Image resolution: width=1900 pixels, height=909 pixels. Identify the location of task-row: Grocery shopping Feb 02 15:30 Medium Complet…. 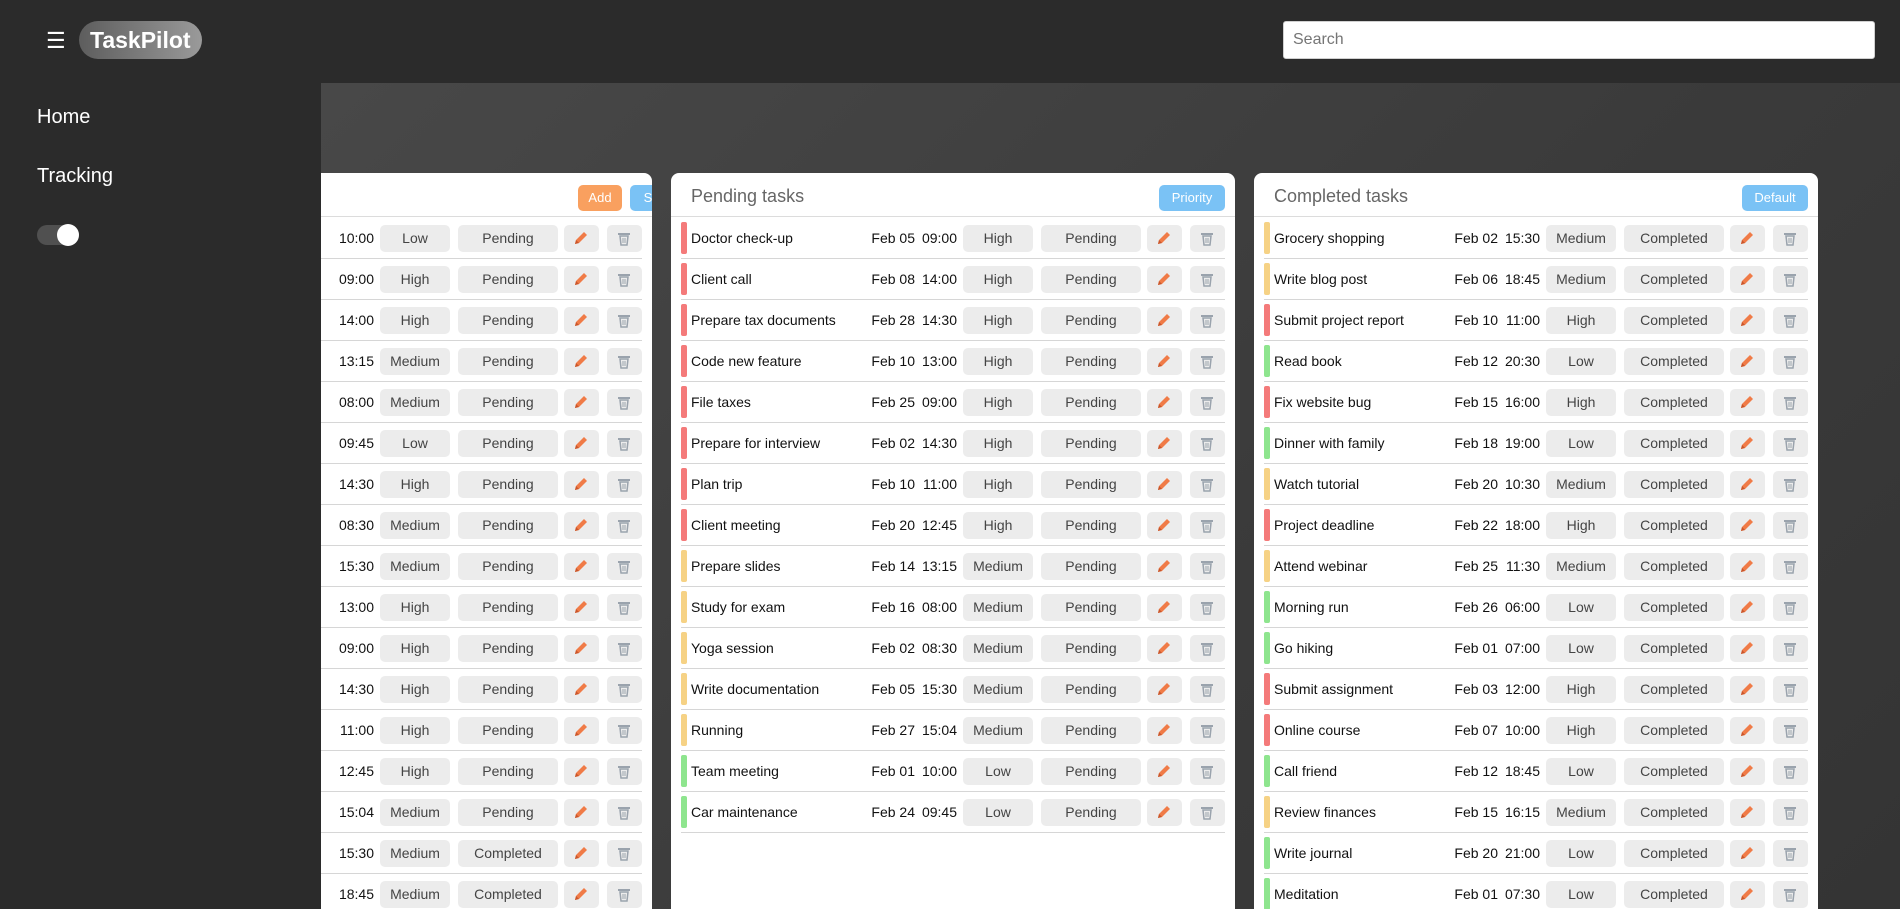
(1536, 238).